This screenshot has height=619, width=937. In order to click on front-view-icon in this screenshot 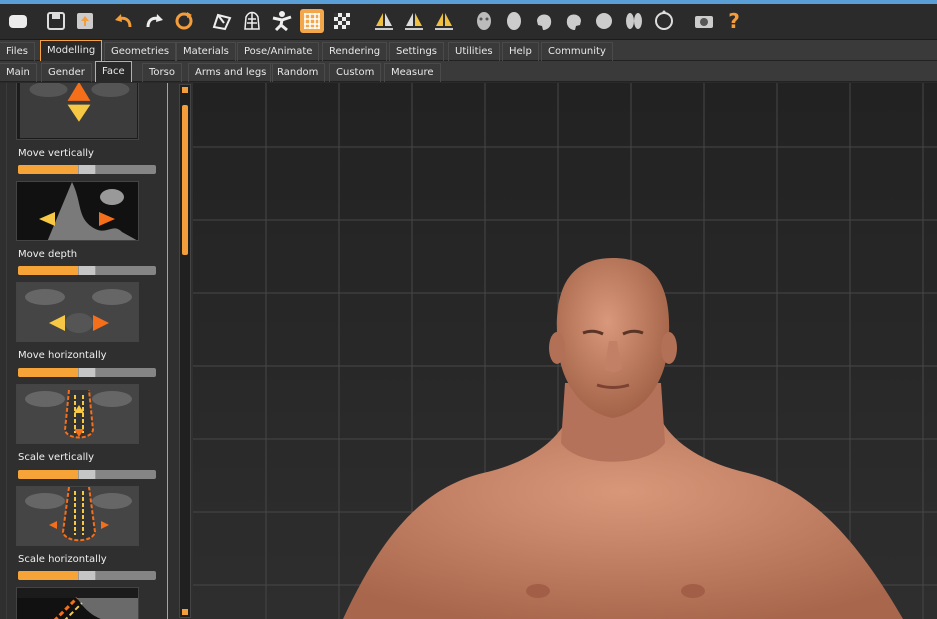, I will do `click(484, 21)`.